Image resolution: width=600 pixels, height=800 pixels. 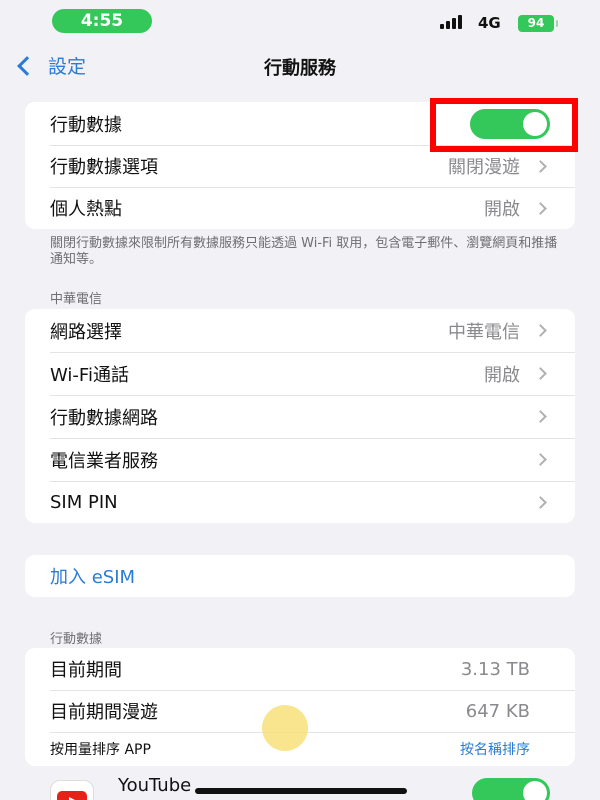 I want to click on esim-group: 加入 eSIM, so click(x=300, y=576).